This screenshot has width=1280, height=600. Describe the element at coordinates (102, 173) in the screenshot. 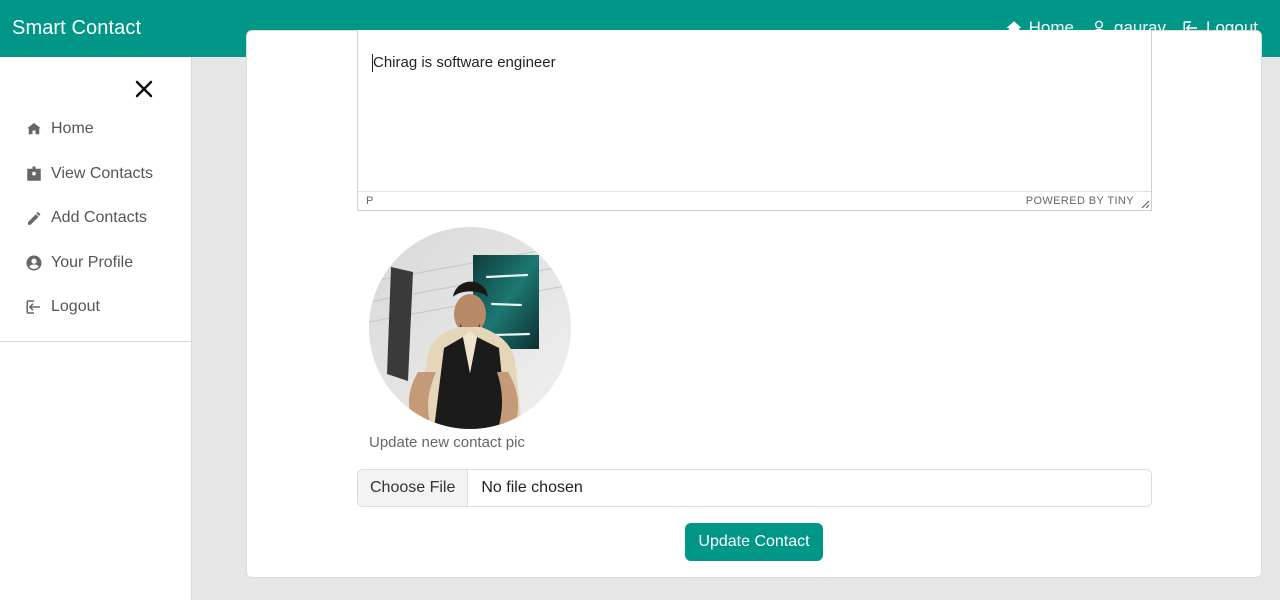

I see `sidebar-item-label: View Contacts` at that location.